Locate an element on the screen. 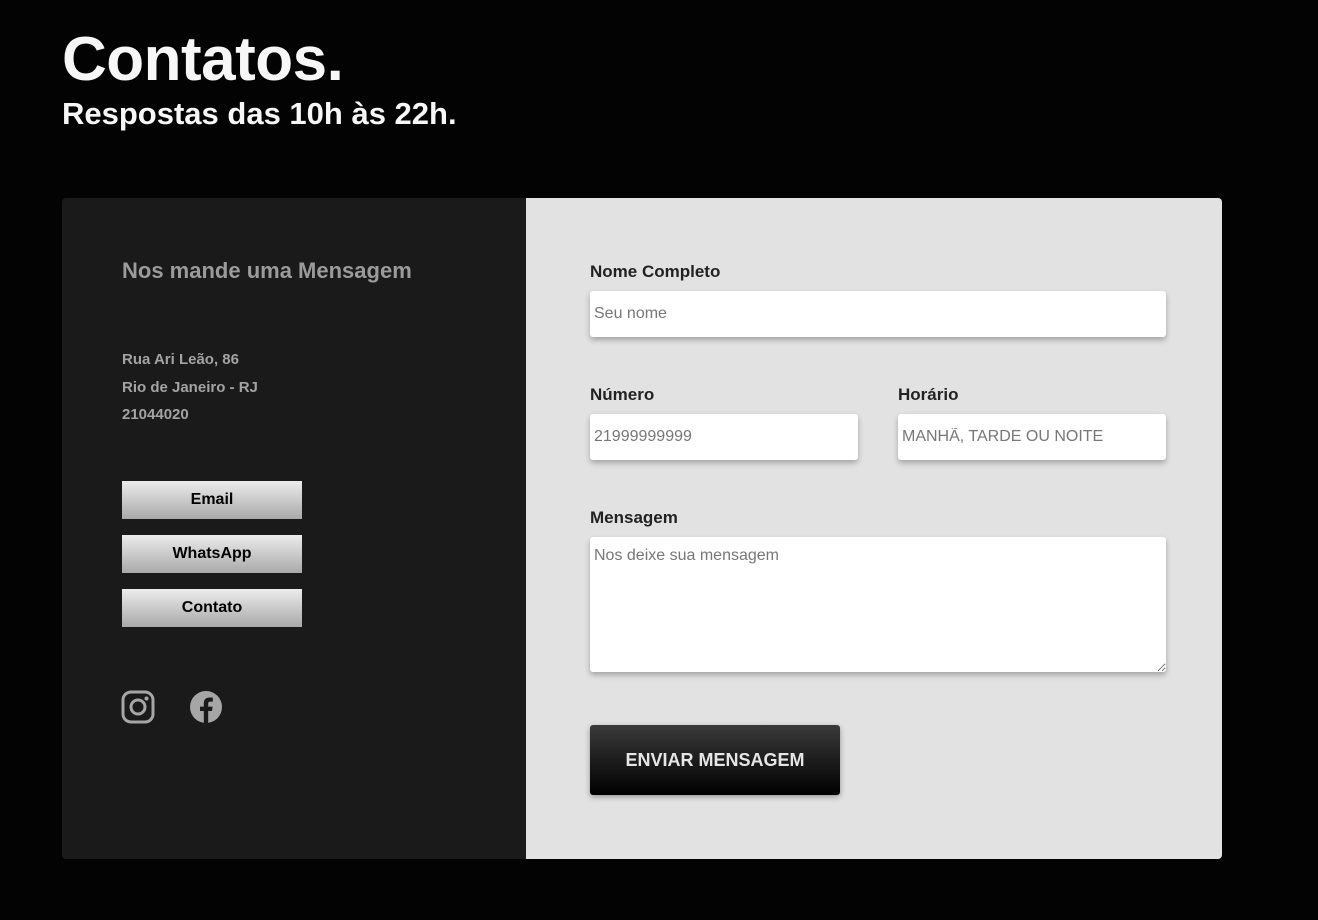 The height and width of the screenshot is (920, 1318). send-message-button: ENVIAR MENSAGEM is located at coordinates (715, 760).